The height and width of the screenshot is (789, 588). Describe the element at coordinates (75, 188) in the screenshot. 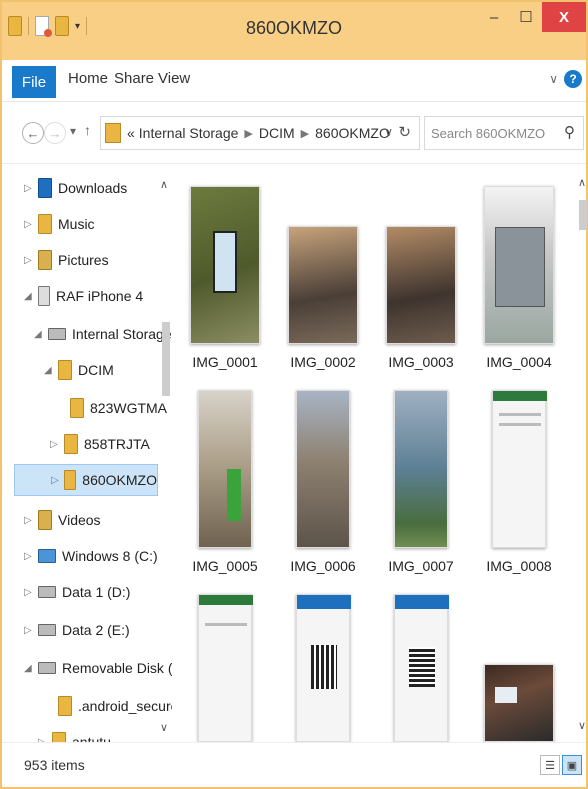

I see `sidebar-item-downloads: ▷ Downloads` at that location.